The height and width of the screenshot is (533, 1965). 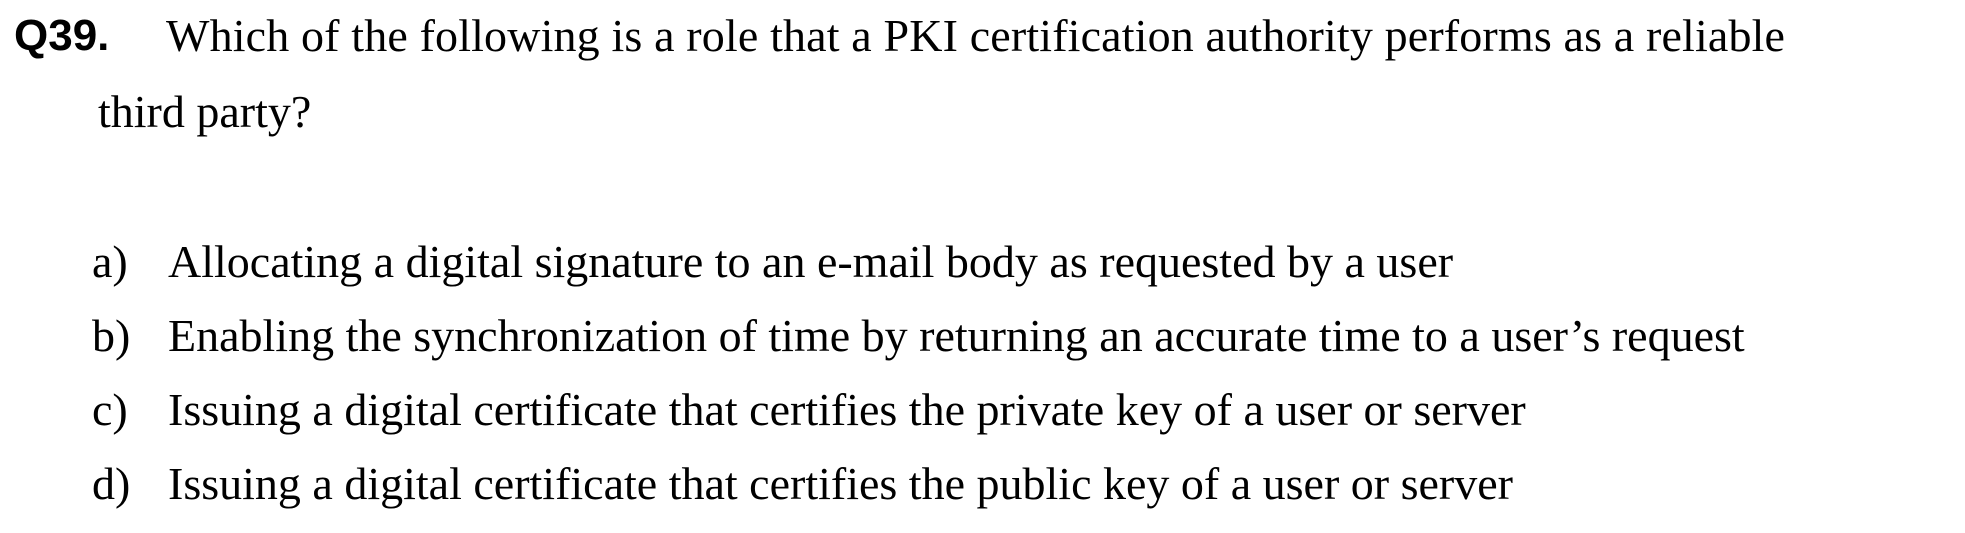 I want to click on option-letter: d), so click(x=111, y=483).